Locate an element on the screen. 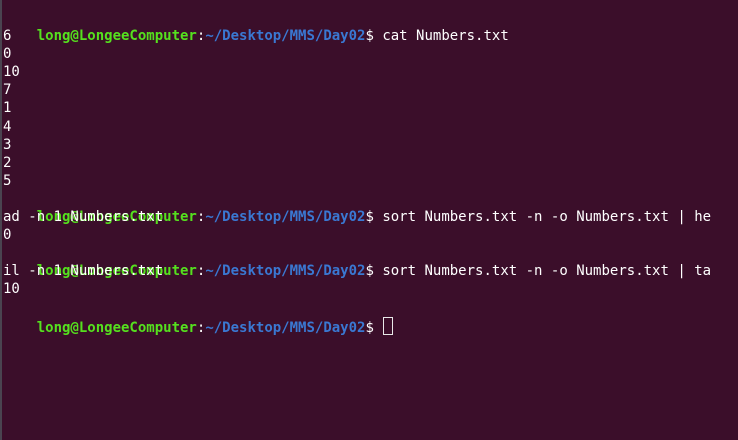 The width and height of the screenshot is (738, 440). terminal-line: long@LongeeComputer:~/Desktop/MMS/Day02$ is located at coordinates (370, 317).